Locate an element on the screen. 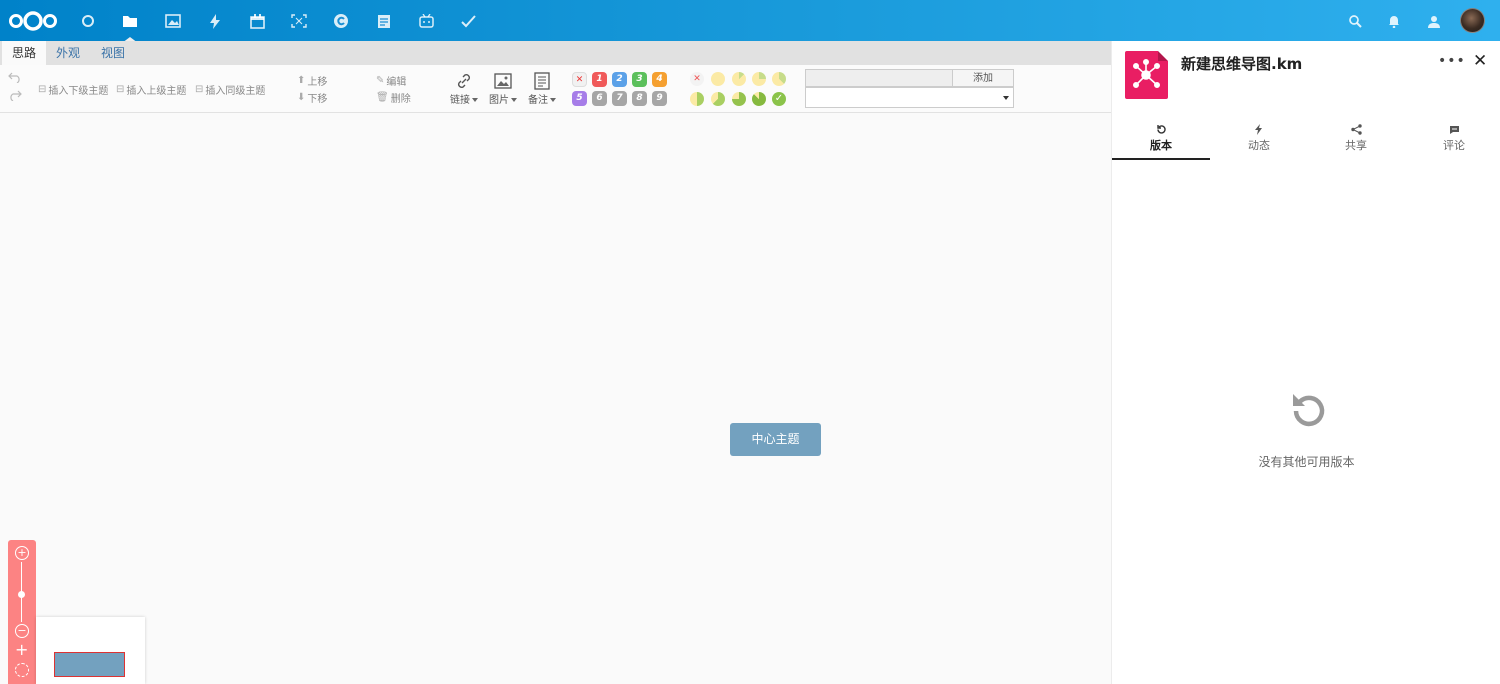 The height and width of the screenshot is (684, 1500). notes-app-icon is located at coordinates (384, 21).